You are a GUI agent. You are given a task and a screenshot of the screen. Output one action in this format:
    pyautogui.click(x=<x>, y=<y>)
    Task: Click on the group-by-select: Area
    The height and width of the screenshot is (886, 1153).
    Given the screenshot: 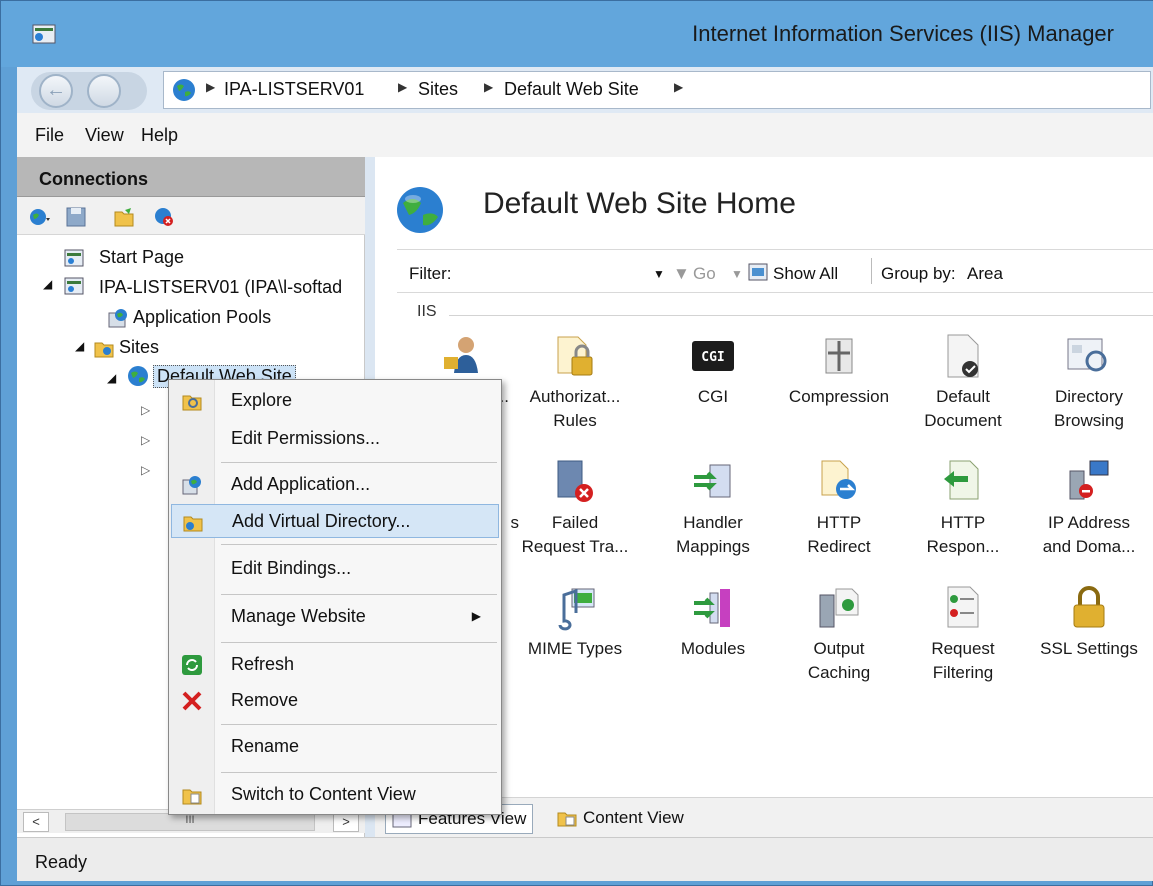 What is the action you would take?
    pyautogui.click(x=985, y=274)
    